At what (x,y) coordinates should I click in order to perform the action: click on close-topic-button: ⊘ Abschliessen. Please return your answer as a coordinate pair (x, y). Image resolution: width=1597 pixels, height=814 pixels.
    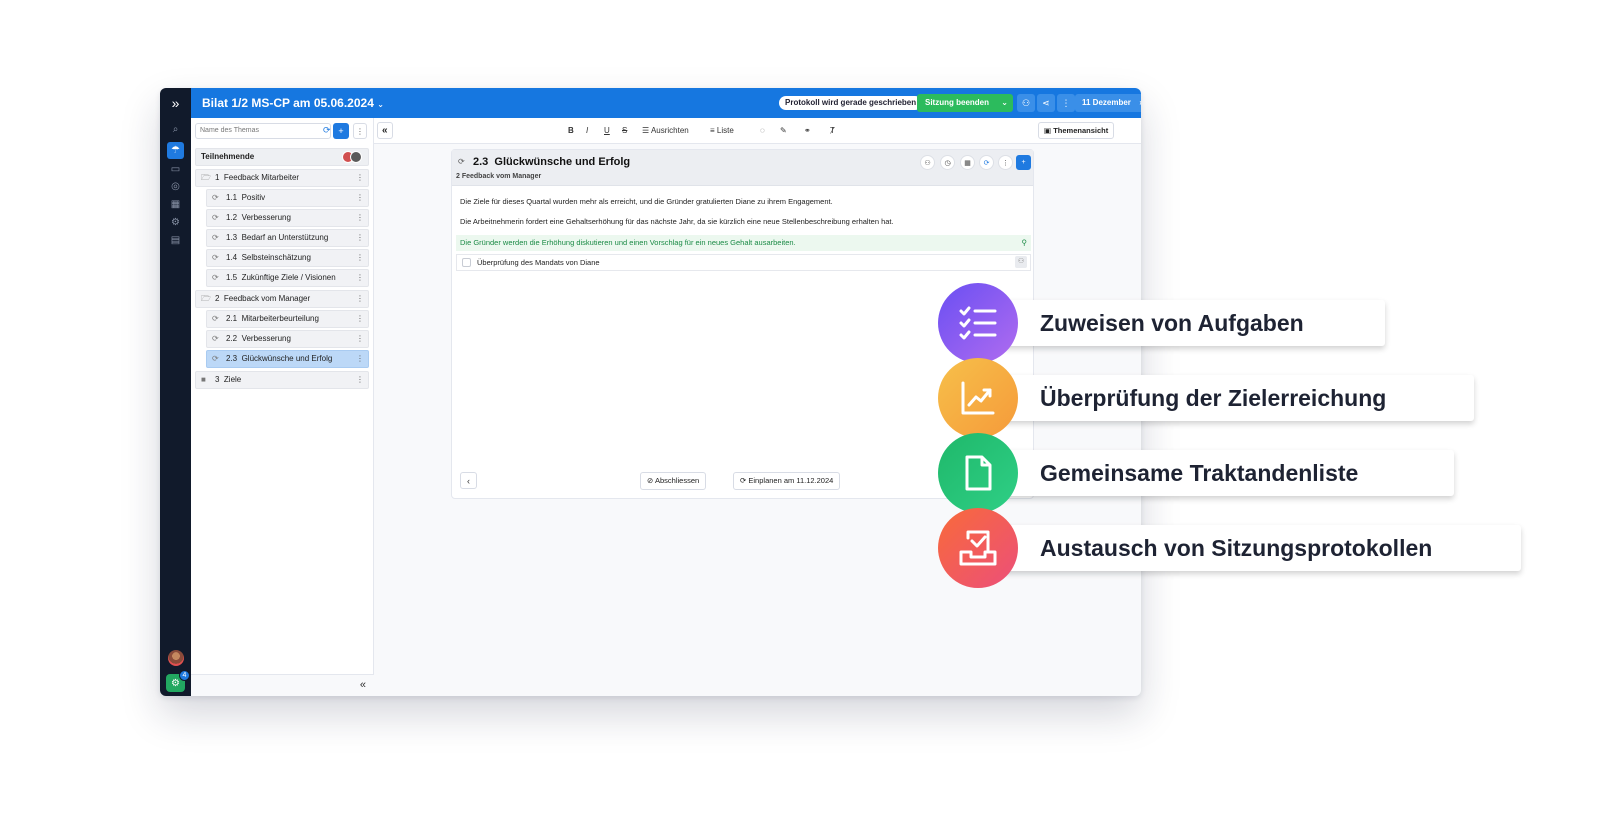
    Looking at the image, I should click on (673, 481).